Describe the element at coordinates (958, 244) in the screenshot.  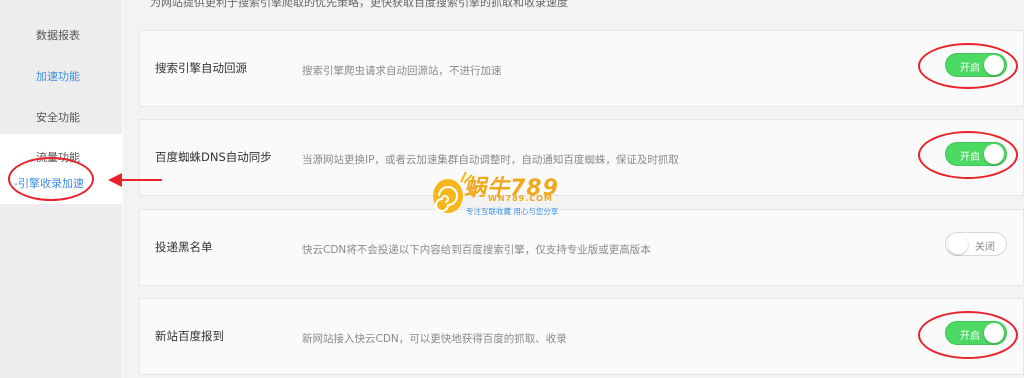
I see `toggle-knob` at that location.